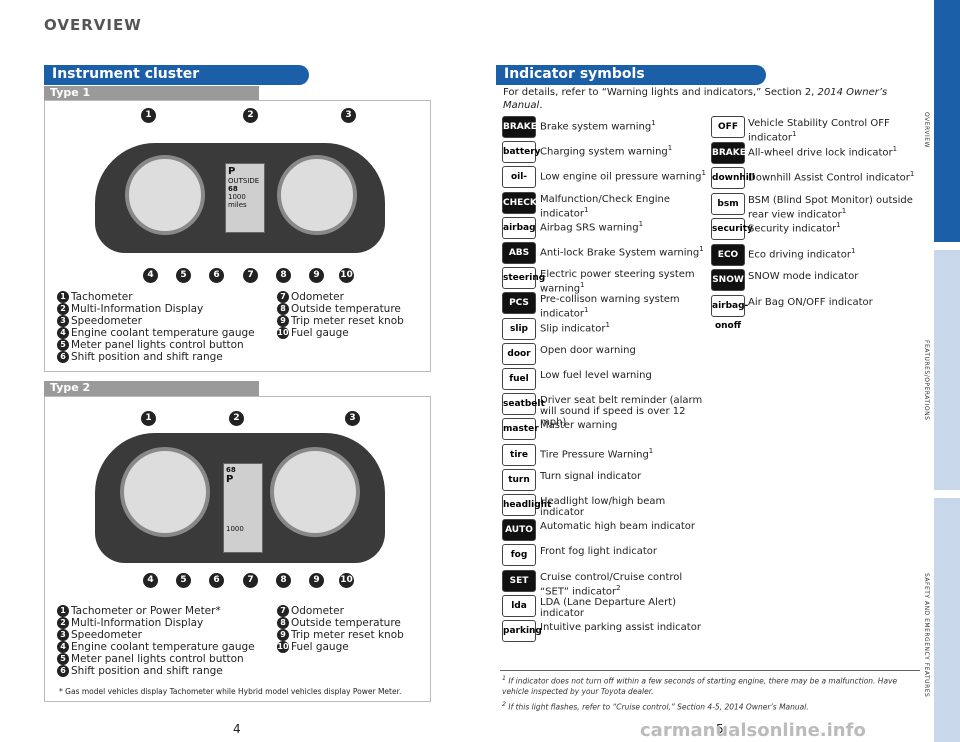 The image size is (960, 742). Describe the element at coordinates (604, 152) in the screenshot. I see `indicator-text: Charging system warning` at that location.